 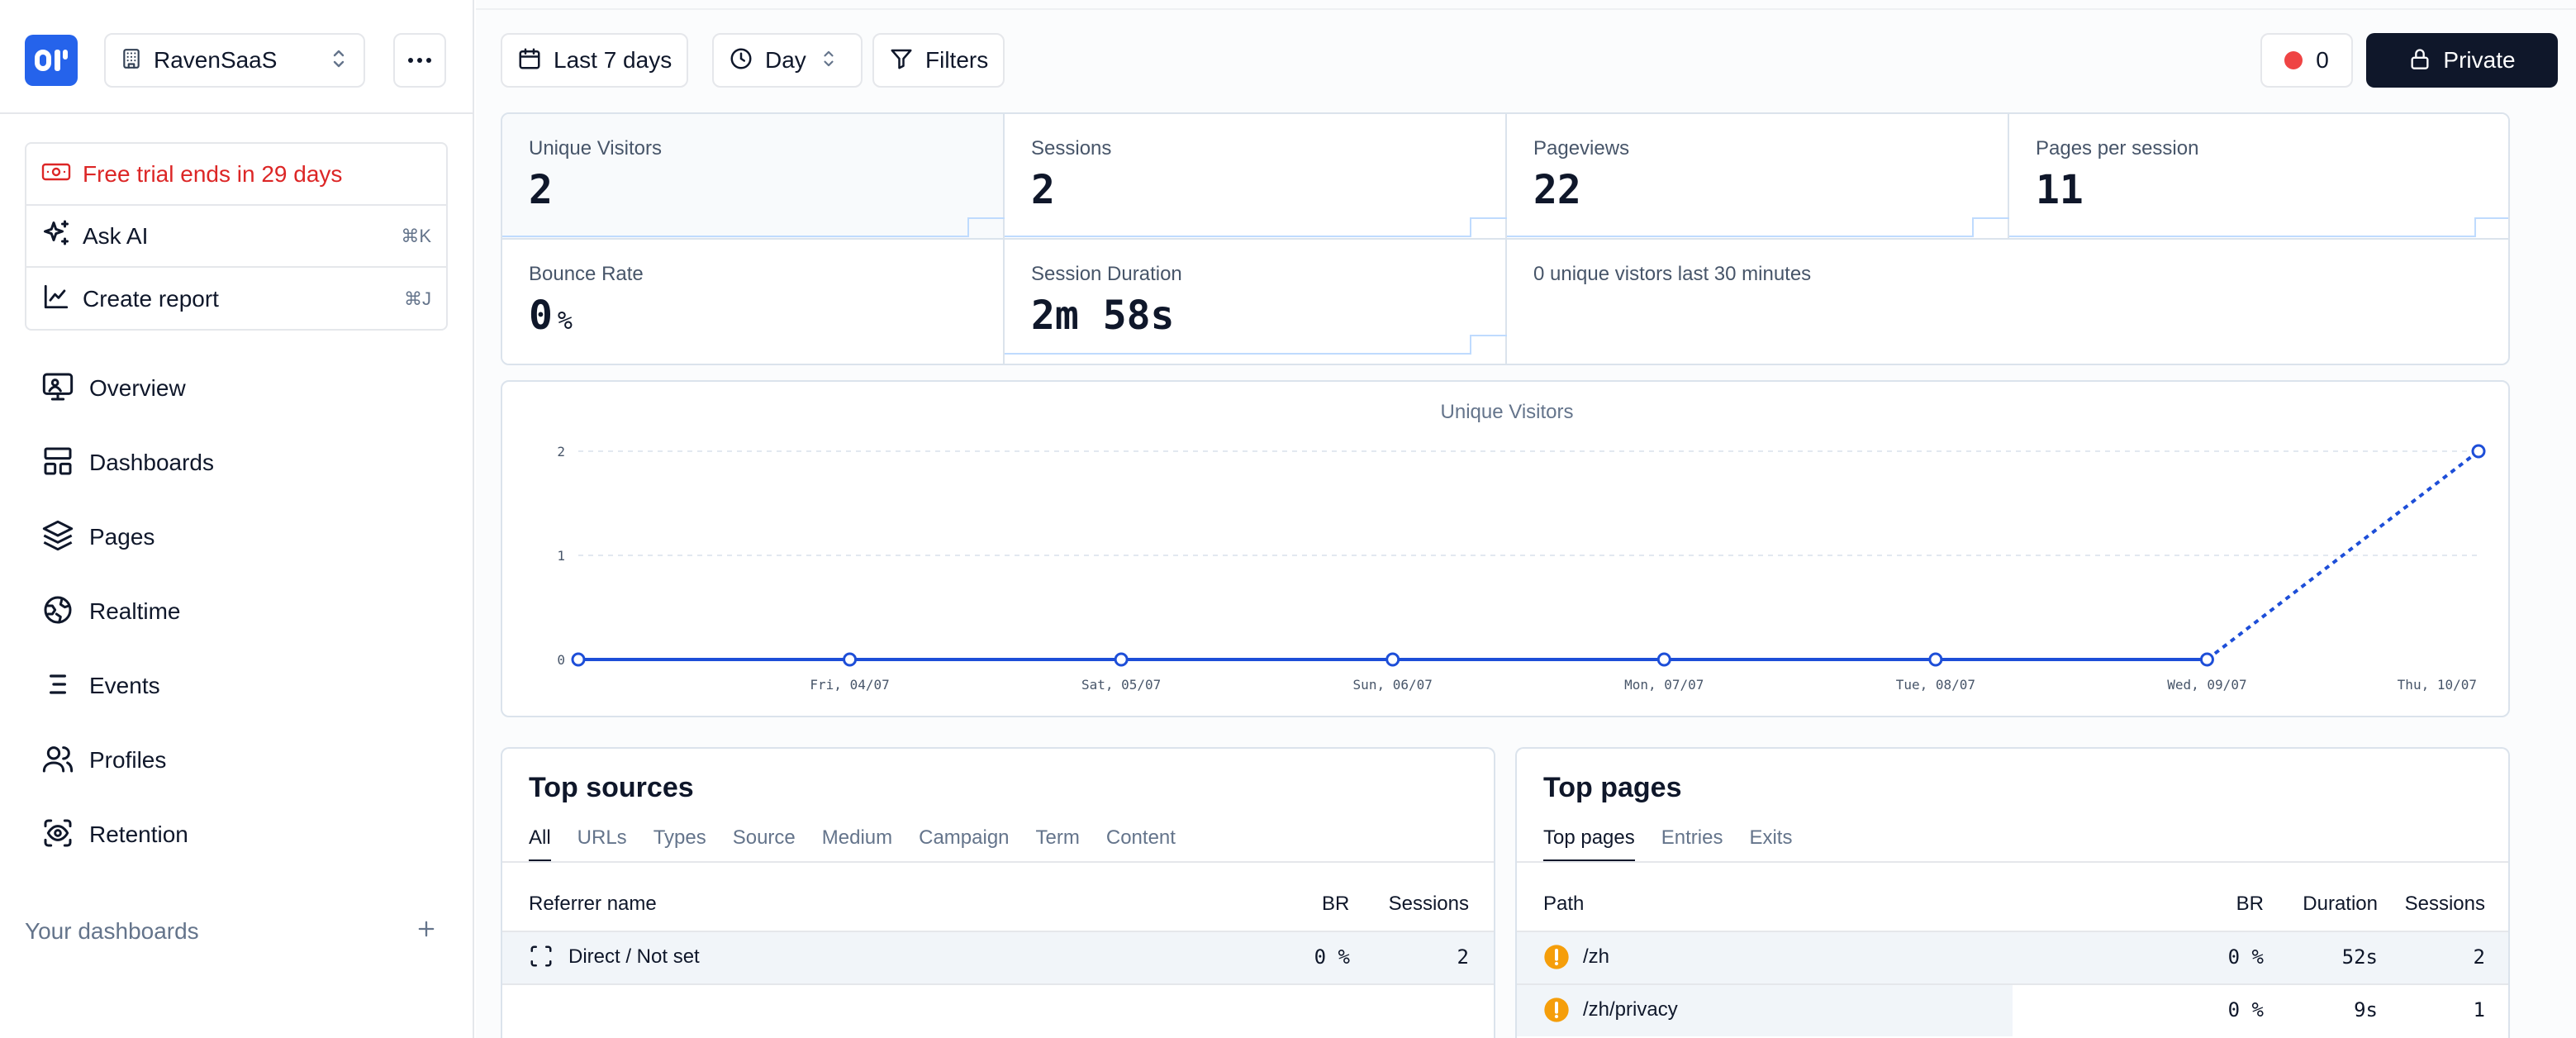 What do you see at coordinates (602, 844) in the screenshot?
I see `tab-urls: URLs` at bounding box center [602, 844].